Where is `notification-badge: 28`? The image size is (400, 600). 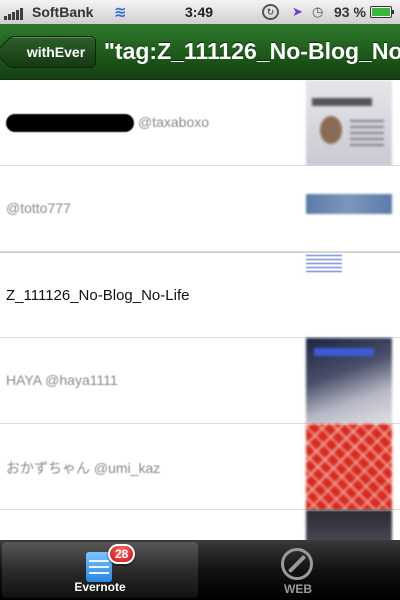
notification-badge: 28 is located at coordinates (122, 554).